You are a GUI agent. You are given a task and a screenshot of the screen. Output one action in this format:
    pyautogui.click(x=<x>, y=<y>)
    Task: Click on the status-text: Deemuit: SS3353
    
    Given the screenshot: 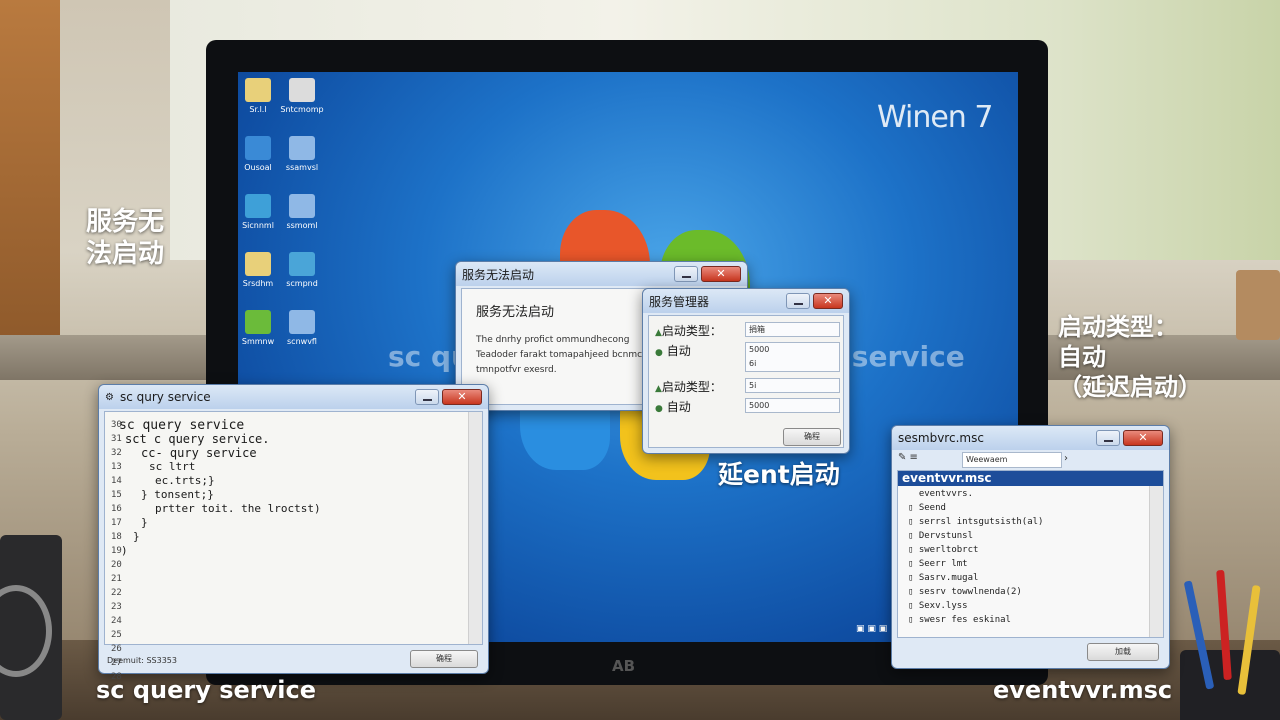 What is the action you would take?
    pyautogui.click(x=142, y=660)
    